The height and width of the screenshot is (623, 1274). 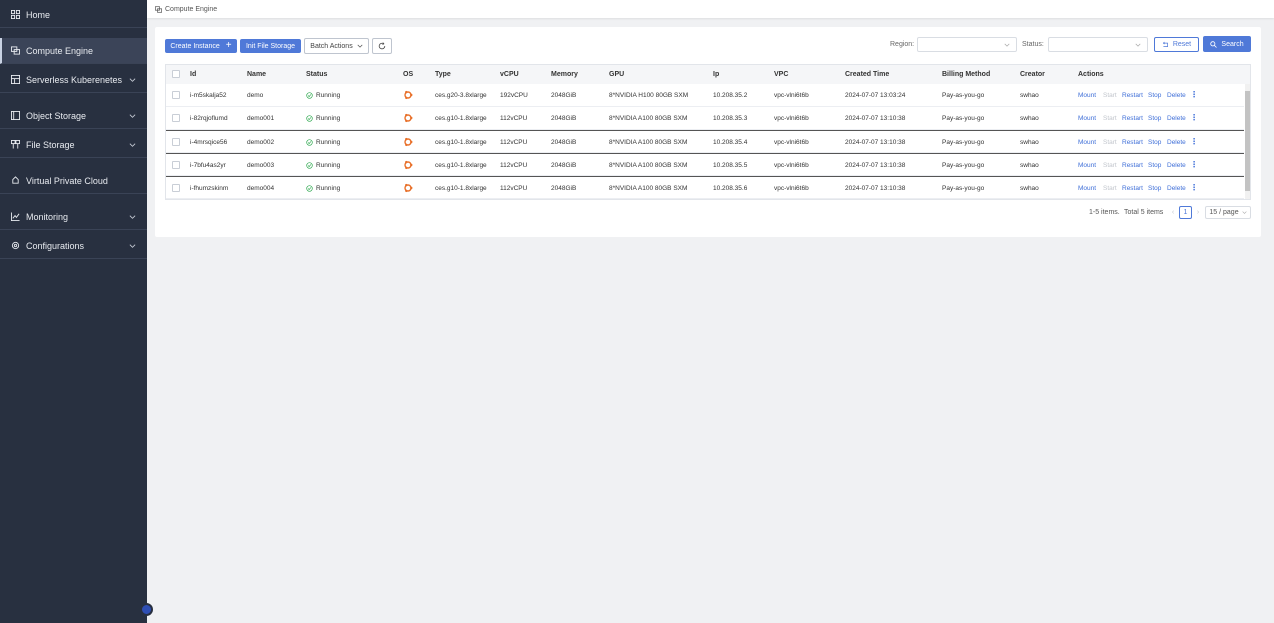 What do you see at coordinates (514, 142) in the screenshot?
I see `cell-vcpu: 112vCPU` at bounding box center [514, 142].